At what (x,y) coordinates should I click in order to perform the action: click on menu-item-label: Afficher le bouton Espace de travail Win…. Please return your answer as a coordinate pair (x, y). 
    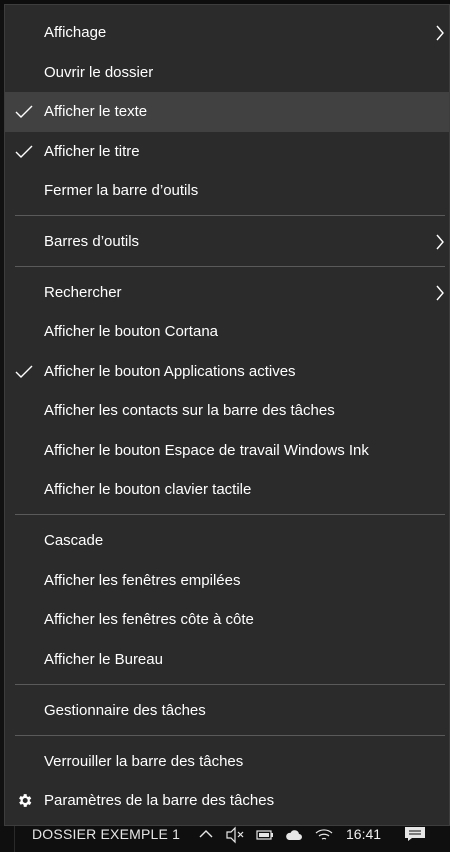
    Looking at the image, I should click on (206, 450).